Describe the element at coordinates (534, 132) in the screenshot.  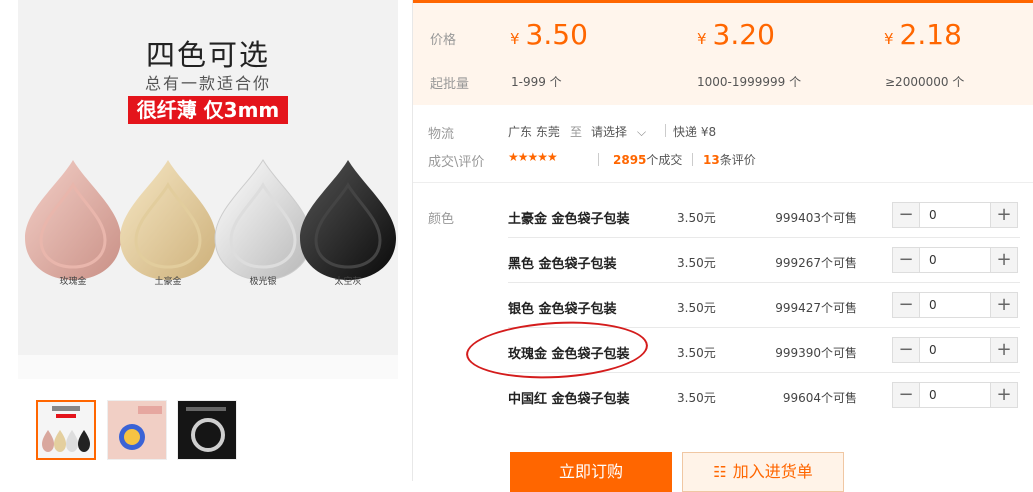
I see `logistics-origin: 广东 东莞` at that location.